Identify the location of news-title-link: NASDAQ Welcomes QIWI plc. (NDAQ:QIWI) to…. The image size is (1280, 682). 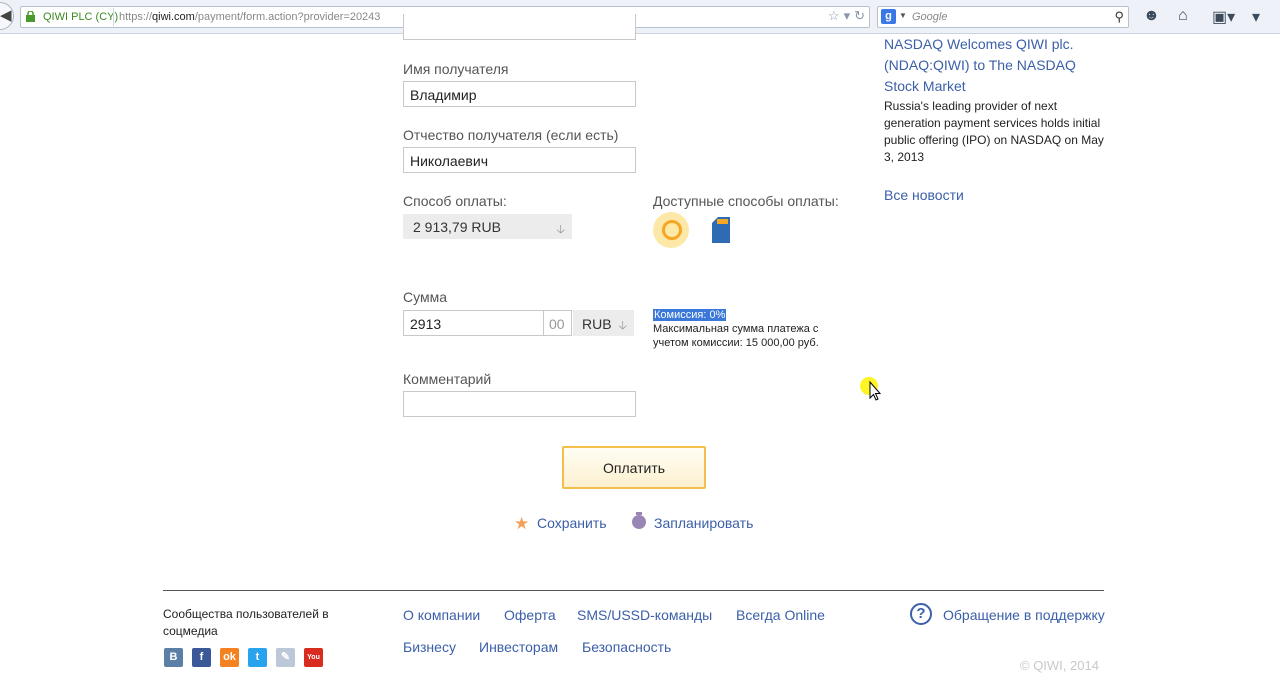
(991, 65).